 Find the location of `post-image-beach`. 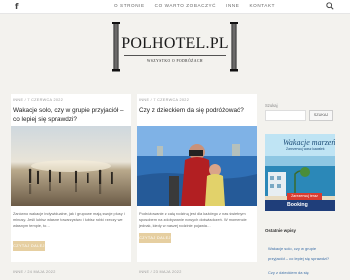

post-image-beach is located at coordinates (71, 166).